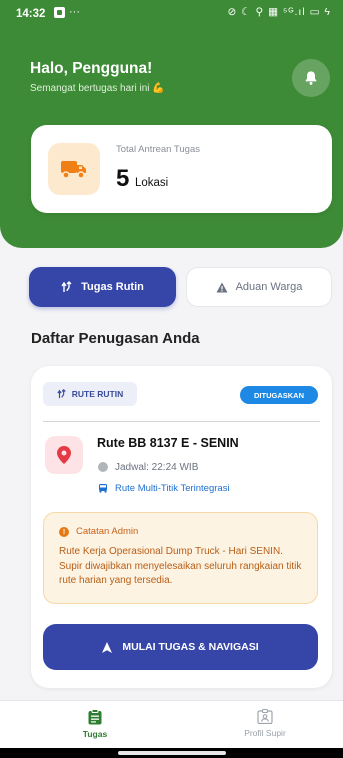  What do you see at coordinates (265, 727) in the screenshot?
I see `nav-profil-supir: Profil Supir` at bounding box center [265, 727].